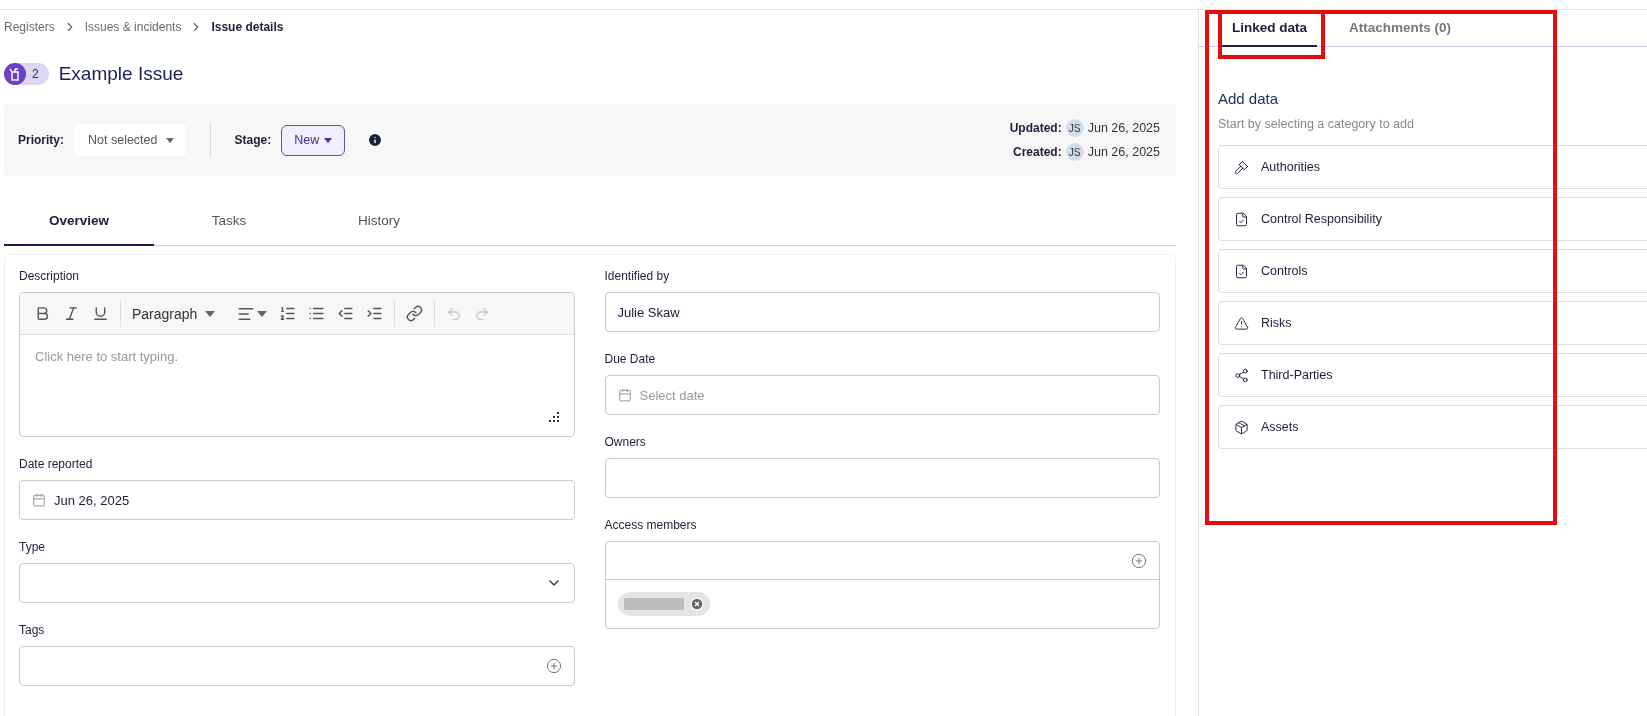  I want to click on underline-icon, so click(100, 313).